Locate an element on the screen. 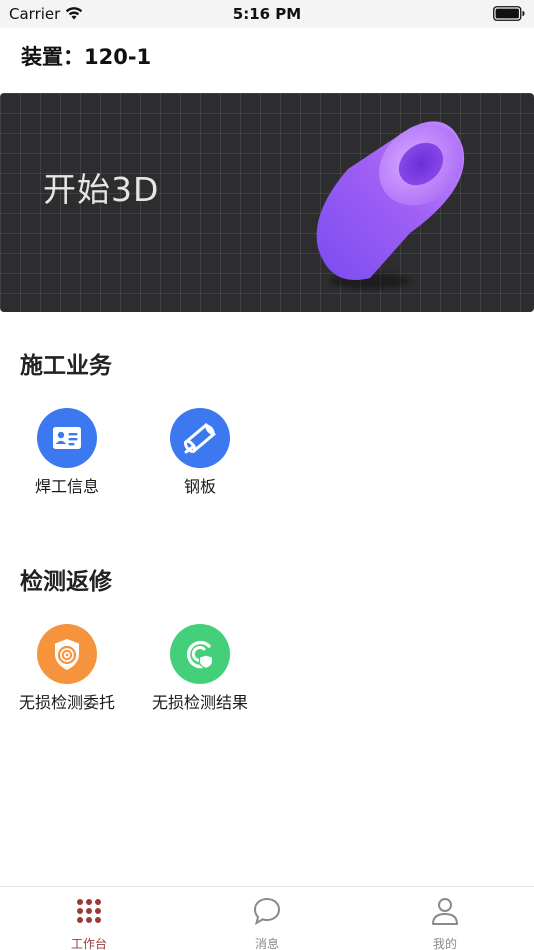 The image size is (534, 950). tab-profile: 我的 is located at coordinates (445, 918).